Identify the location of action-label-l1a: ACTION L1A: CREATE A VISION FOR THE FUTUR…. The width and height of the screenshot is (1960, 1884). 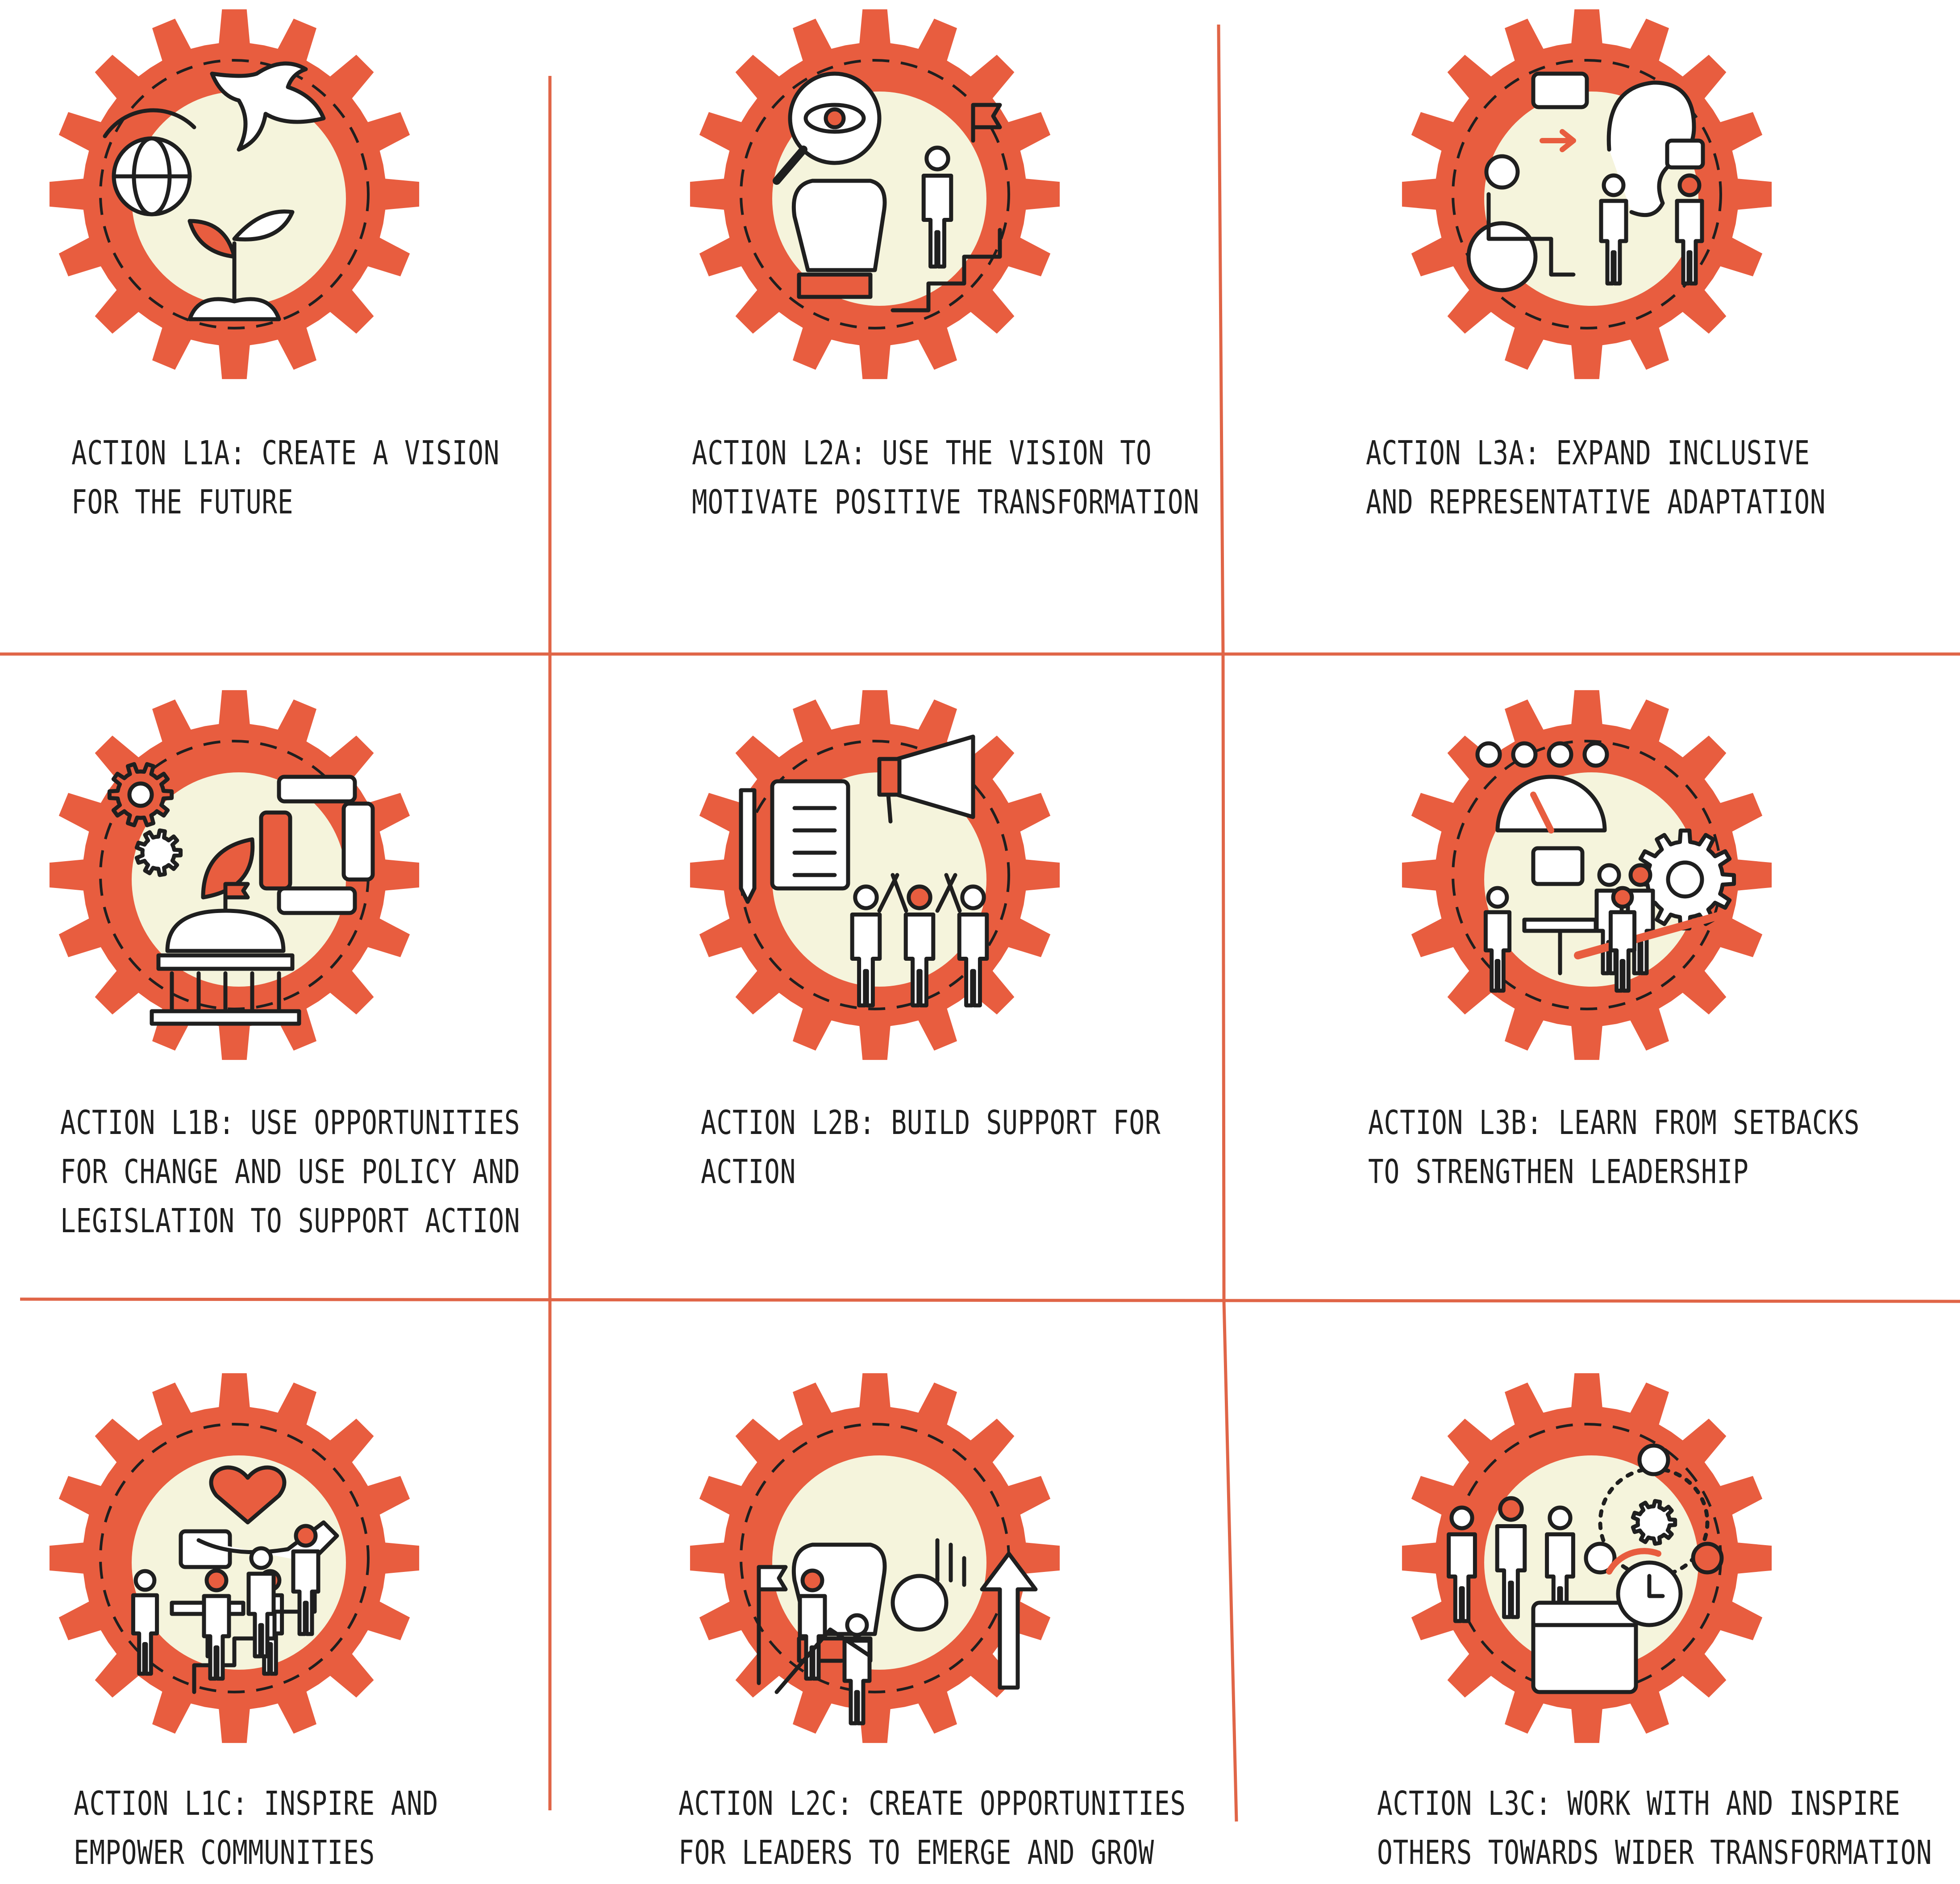
(285, 478).